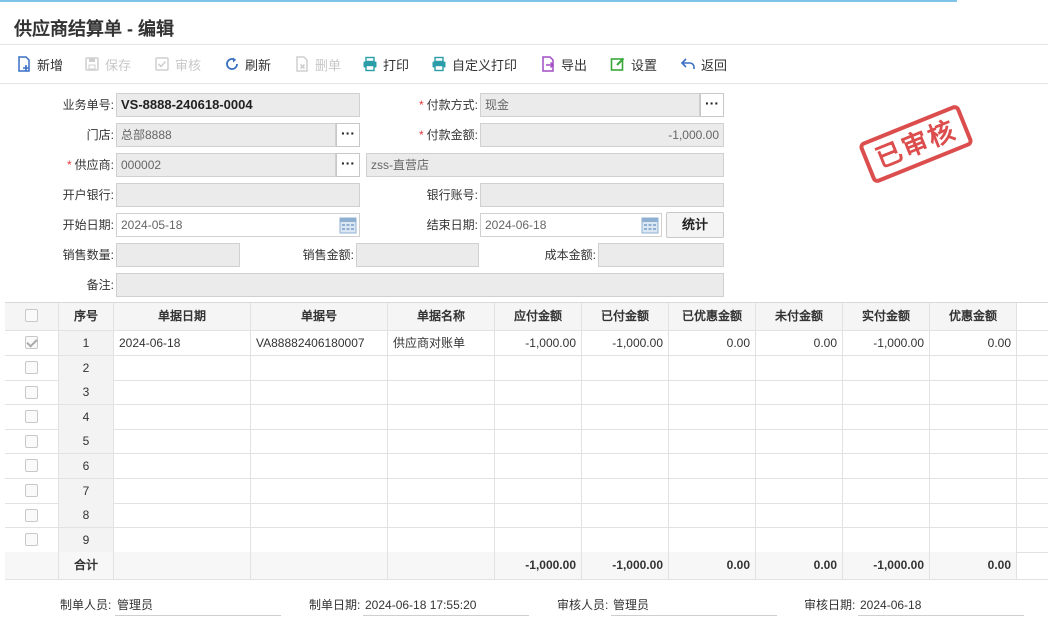  What do you see at coordinates (39, 64) in the screenshot?
I see `add-button: 新增` at bounding box center [39, 64].